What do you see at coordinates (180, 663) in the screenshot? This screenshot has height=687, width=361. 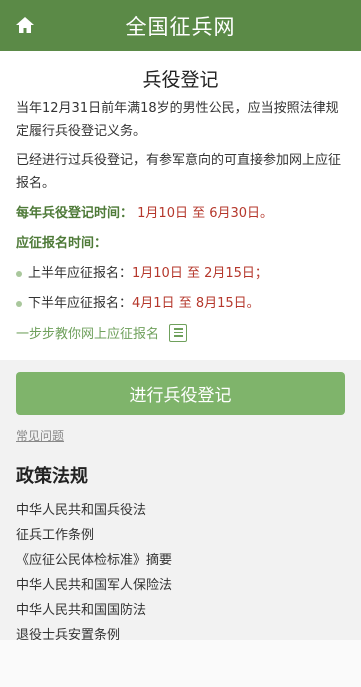 I see `bottom-bar` at bounding box center [180, 663].